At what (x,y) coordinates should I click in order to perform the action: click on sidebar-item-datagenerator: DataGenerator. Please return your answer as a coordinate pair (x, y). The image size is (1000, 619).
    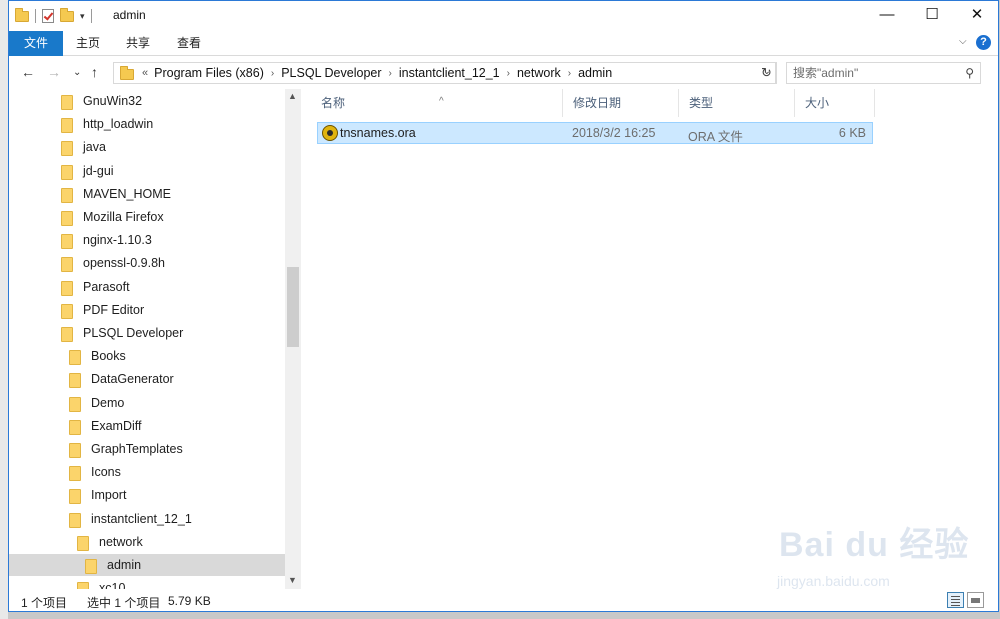
    Looking at the image, I should click on (147, 379).